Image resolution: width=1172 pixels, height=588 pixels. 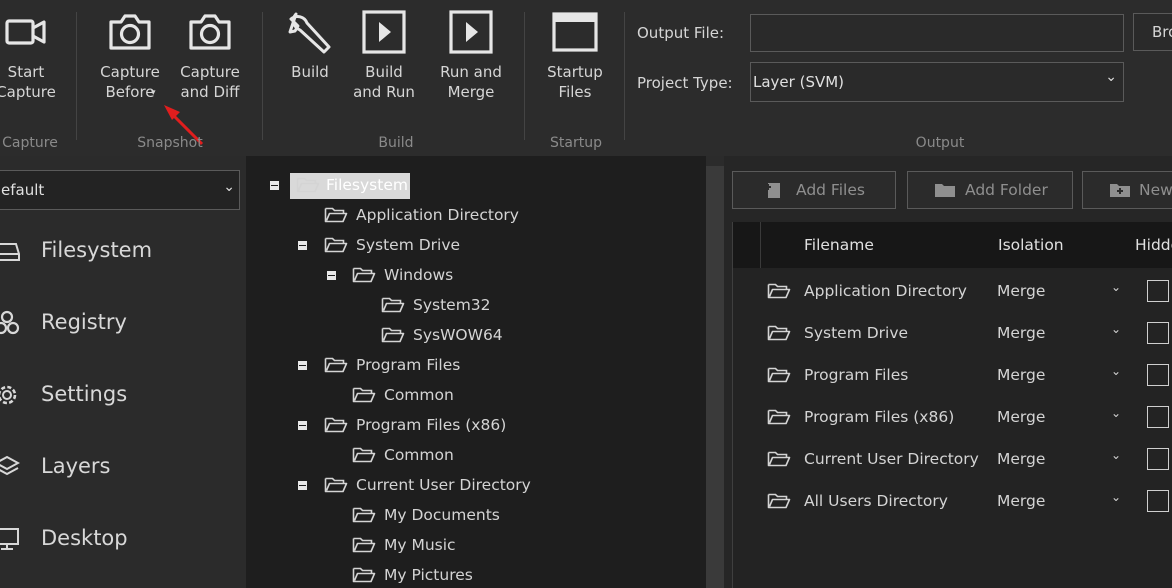 I want to click on startup-files-label: Startup Files, so click(x=575, y=82).